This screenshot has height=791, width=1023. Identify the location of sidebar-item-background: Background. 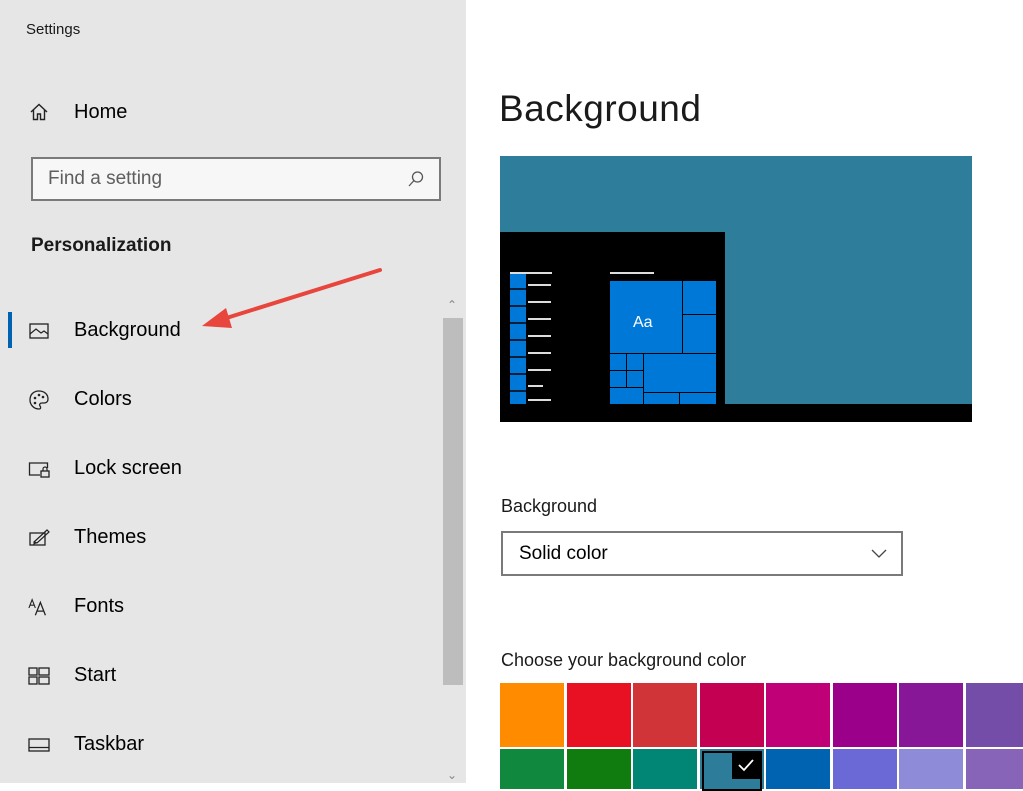
(220, 330).